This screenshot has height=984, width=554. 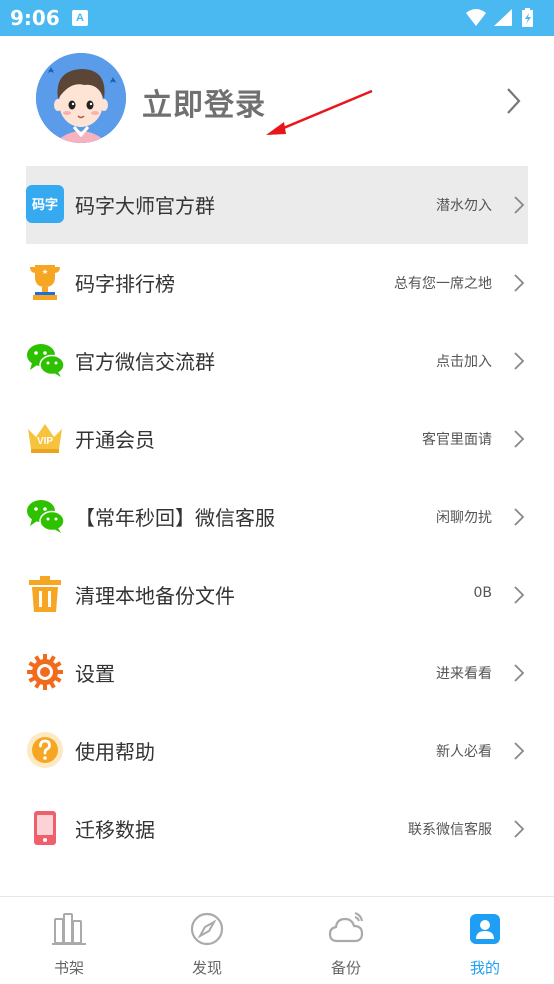 What do you see at coordinates (277, 751) in the screenshot?
I see `menu-item-help: 使用帮助 新人必看` at bounding box center [277, 751].